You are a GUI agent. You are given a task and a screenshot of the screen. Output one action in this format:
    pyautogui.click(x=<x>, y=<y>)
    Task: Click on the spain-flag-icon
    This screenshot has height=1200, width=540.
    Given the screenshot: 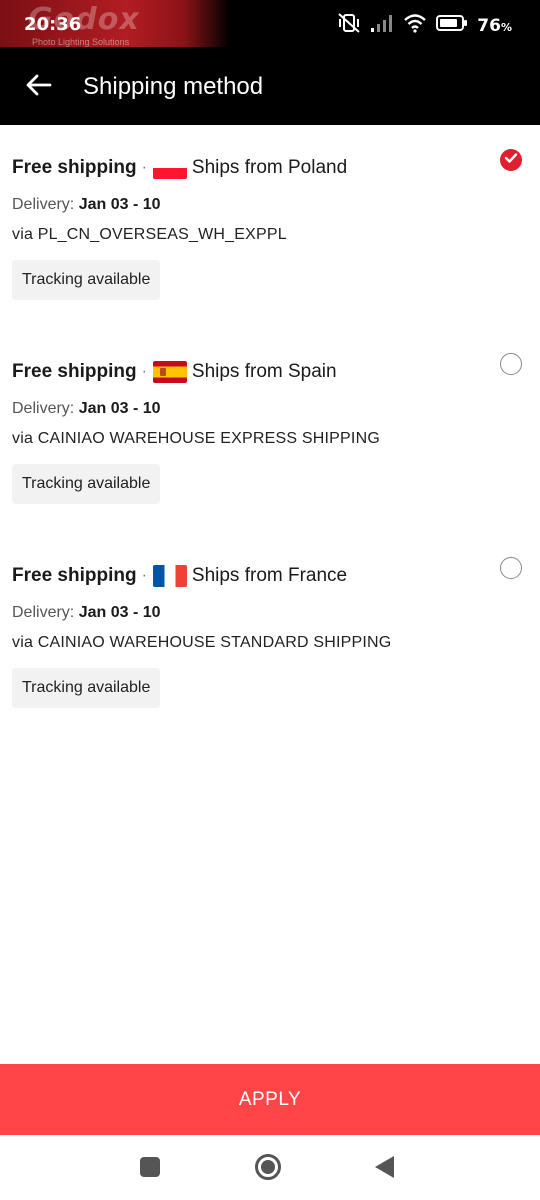 What is the action you would take?
    pyautogui.click(x=169, y=372)
    